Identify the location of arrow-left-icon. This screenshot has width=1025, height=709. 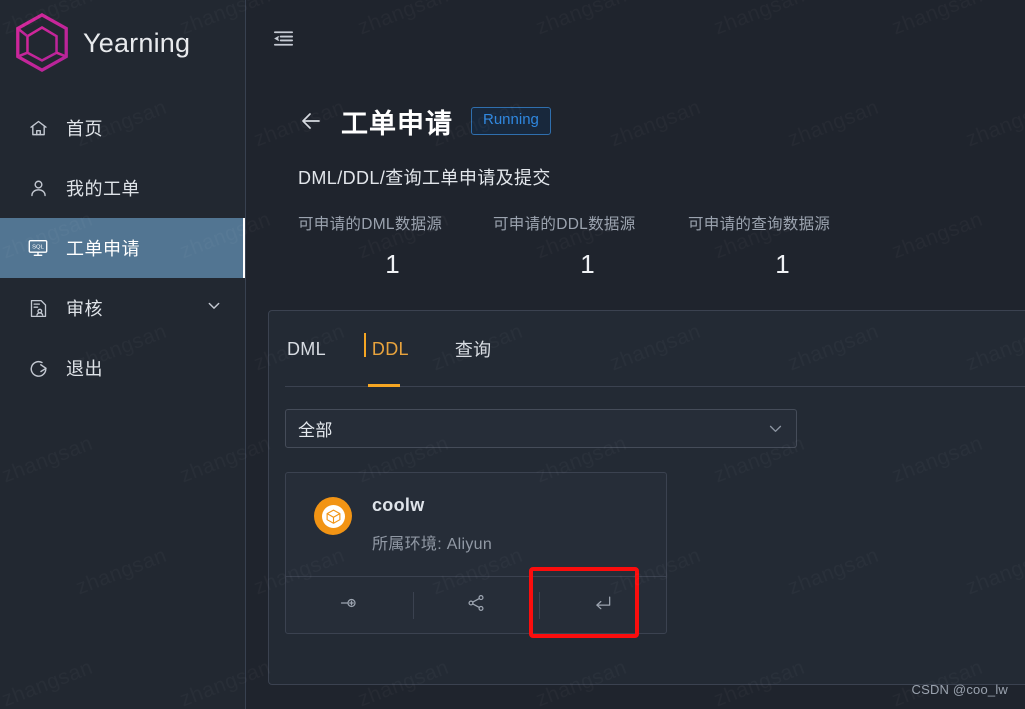
(311, 121).